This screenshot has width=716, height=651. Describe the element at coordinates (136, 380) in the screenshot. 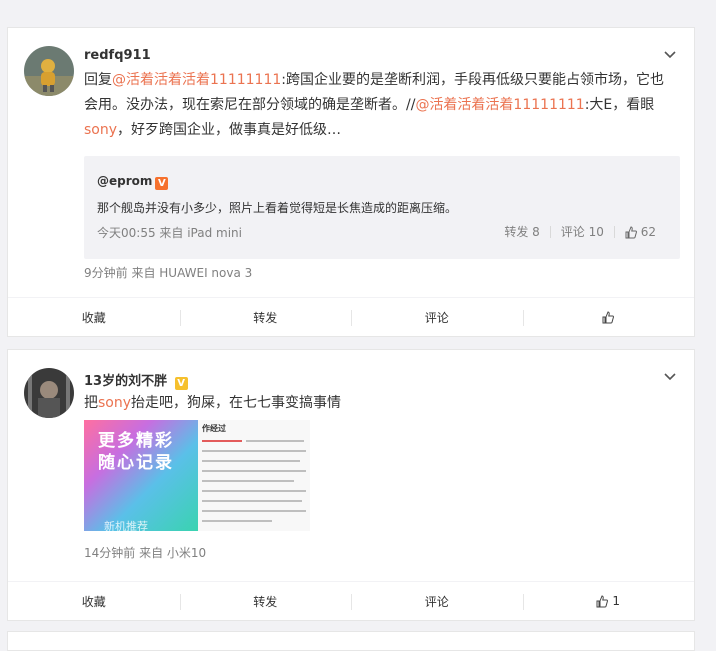

I see `username: 13岁的刘不胖 V` at that location.